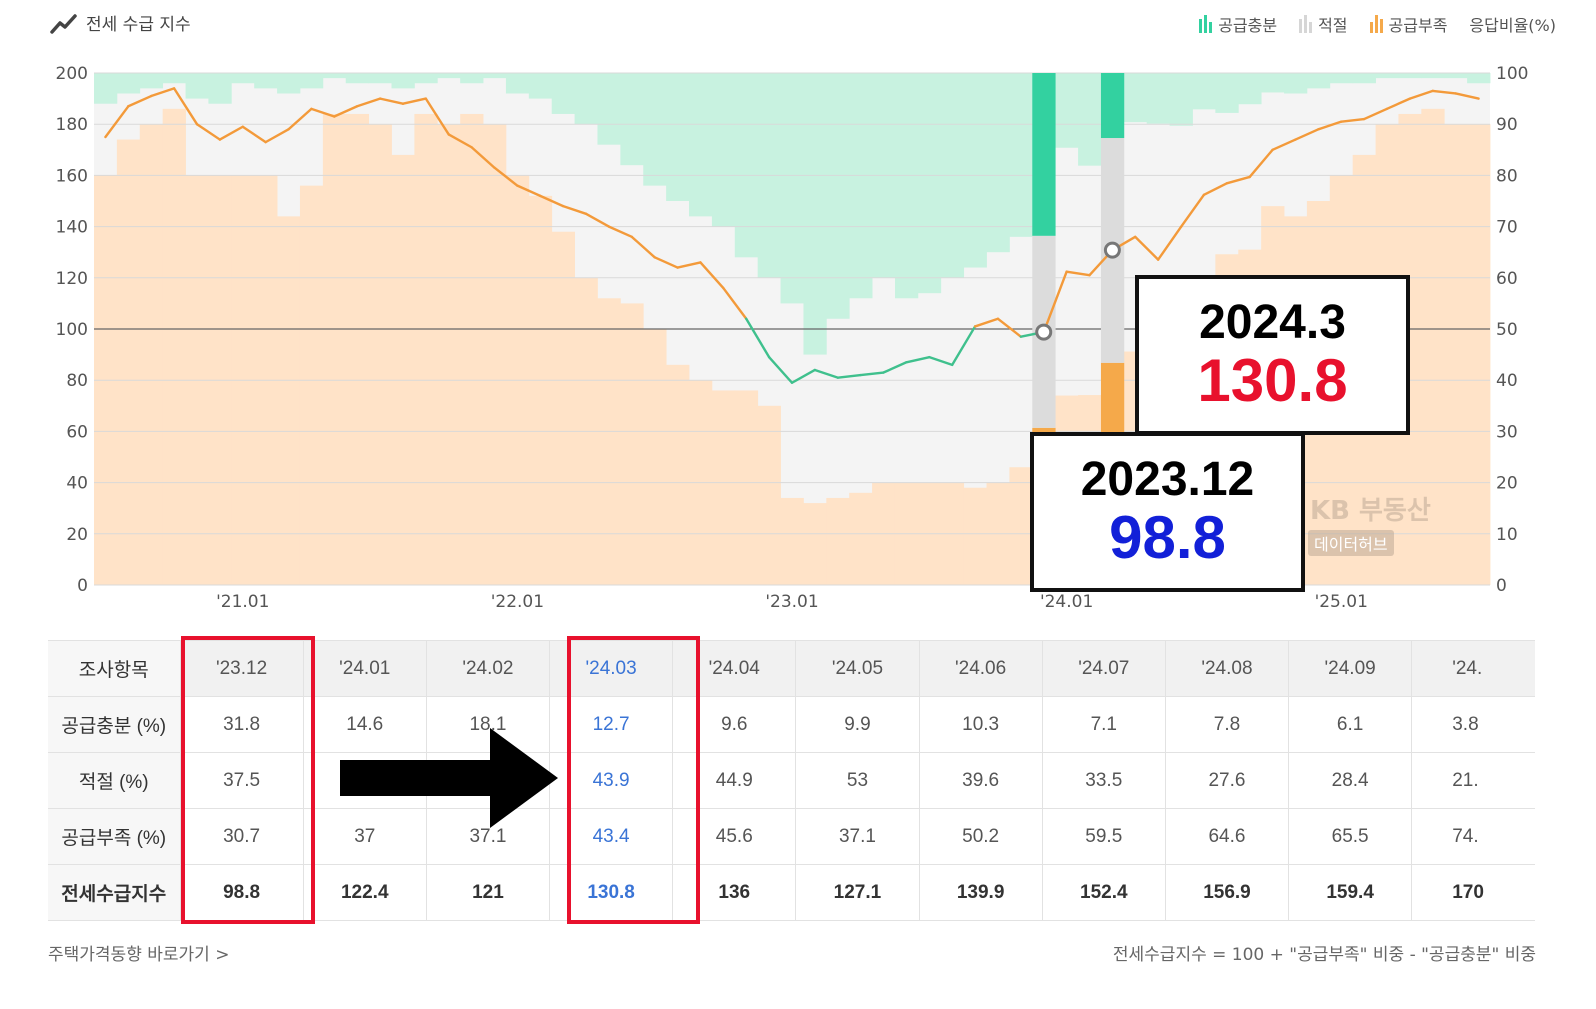 Image resolution: width=1596 pixels, height=1009 pixels. Describe the element at coordinates (114, 724) in the screenshot. I see `row-label: 공급충분 (%)` at that location.